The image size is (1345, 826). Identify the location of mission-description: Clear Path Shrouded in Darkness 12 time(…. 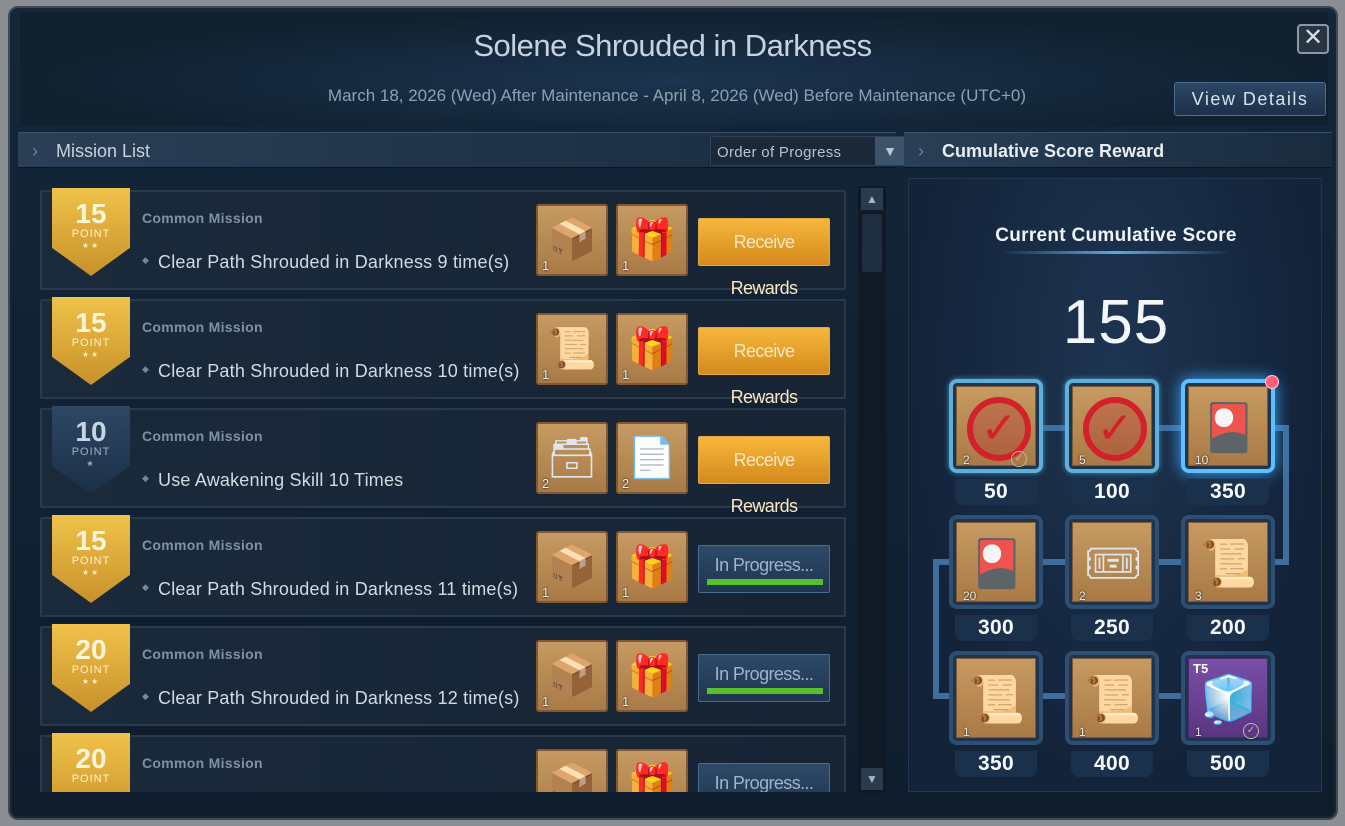
(331, 698).